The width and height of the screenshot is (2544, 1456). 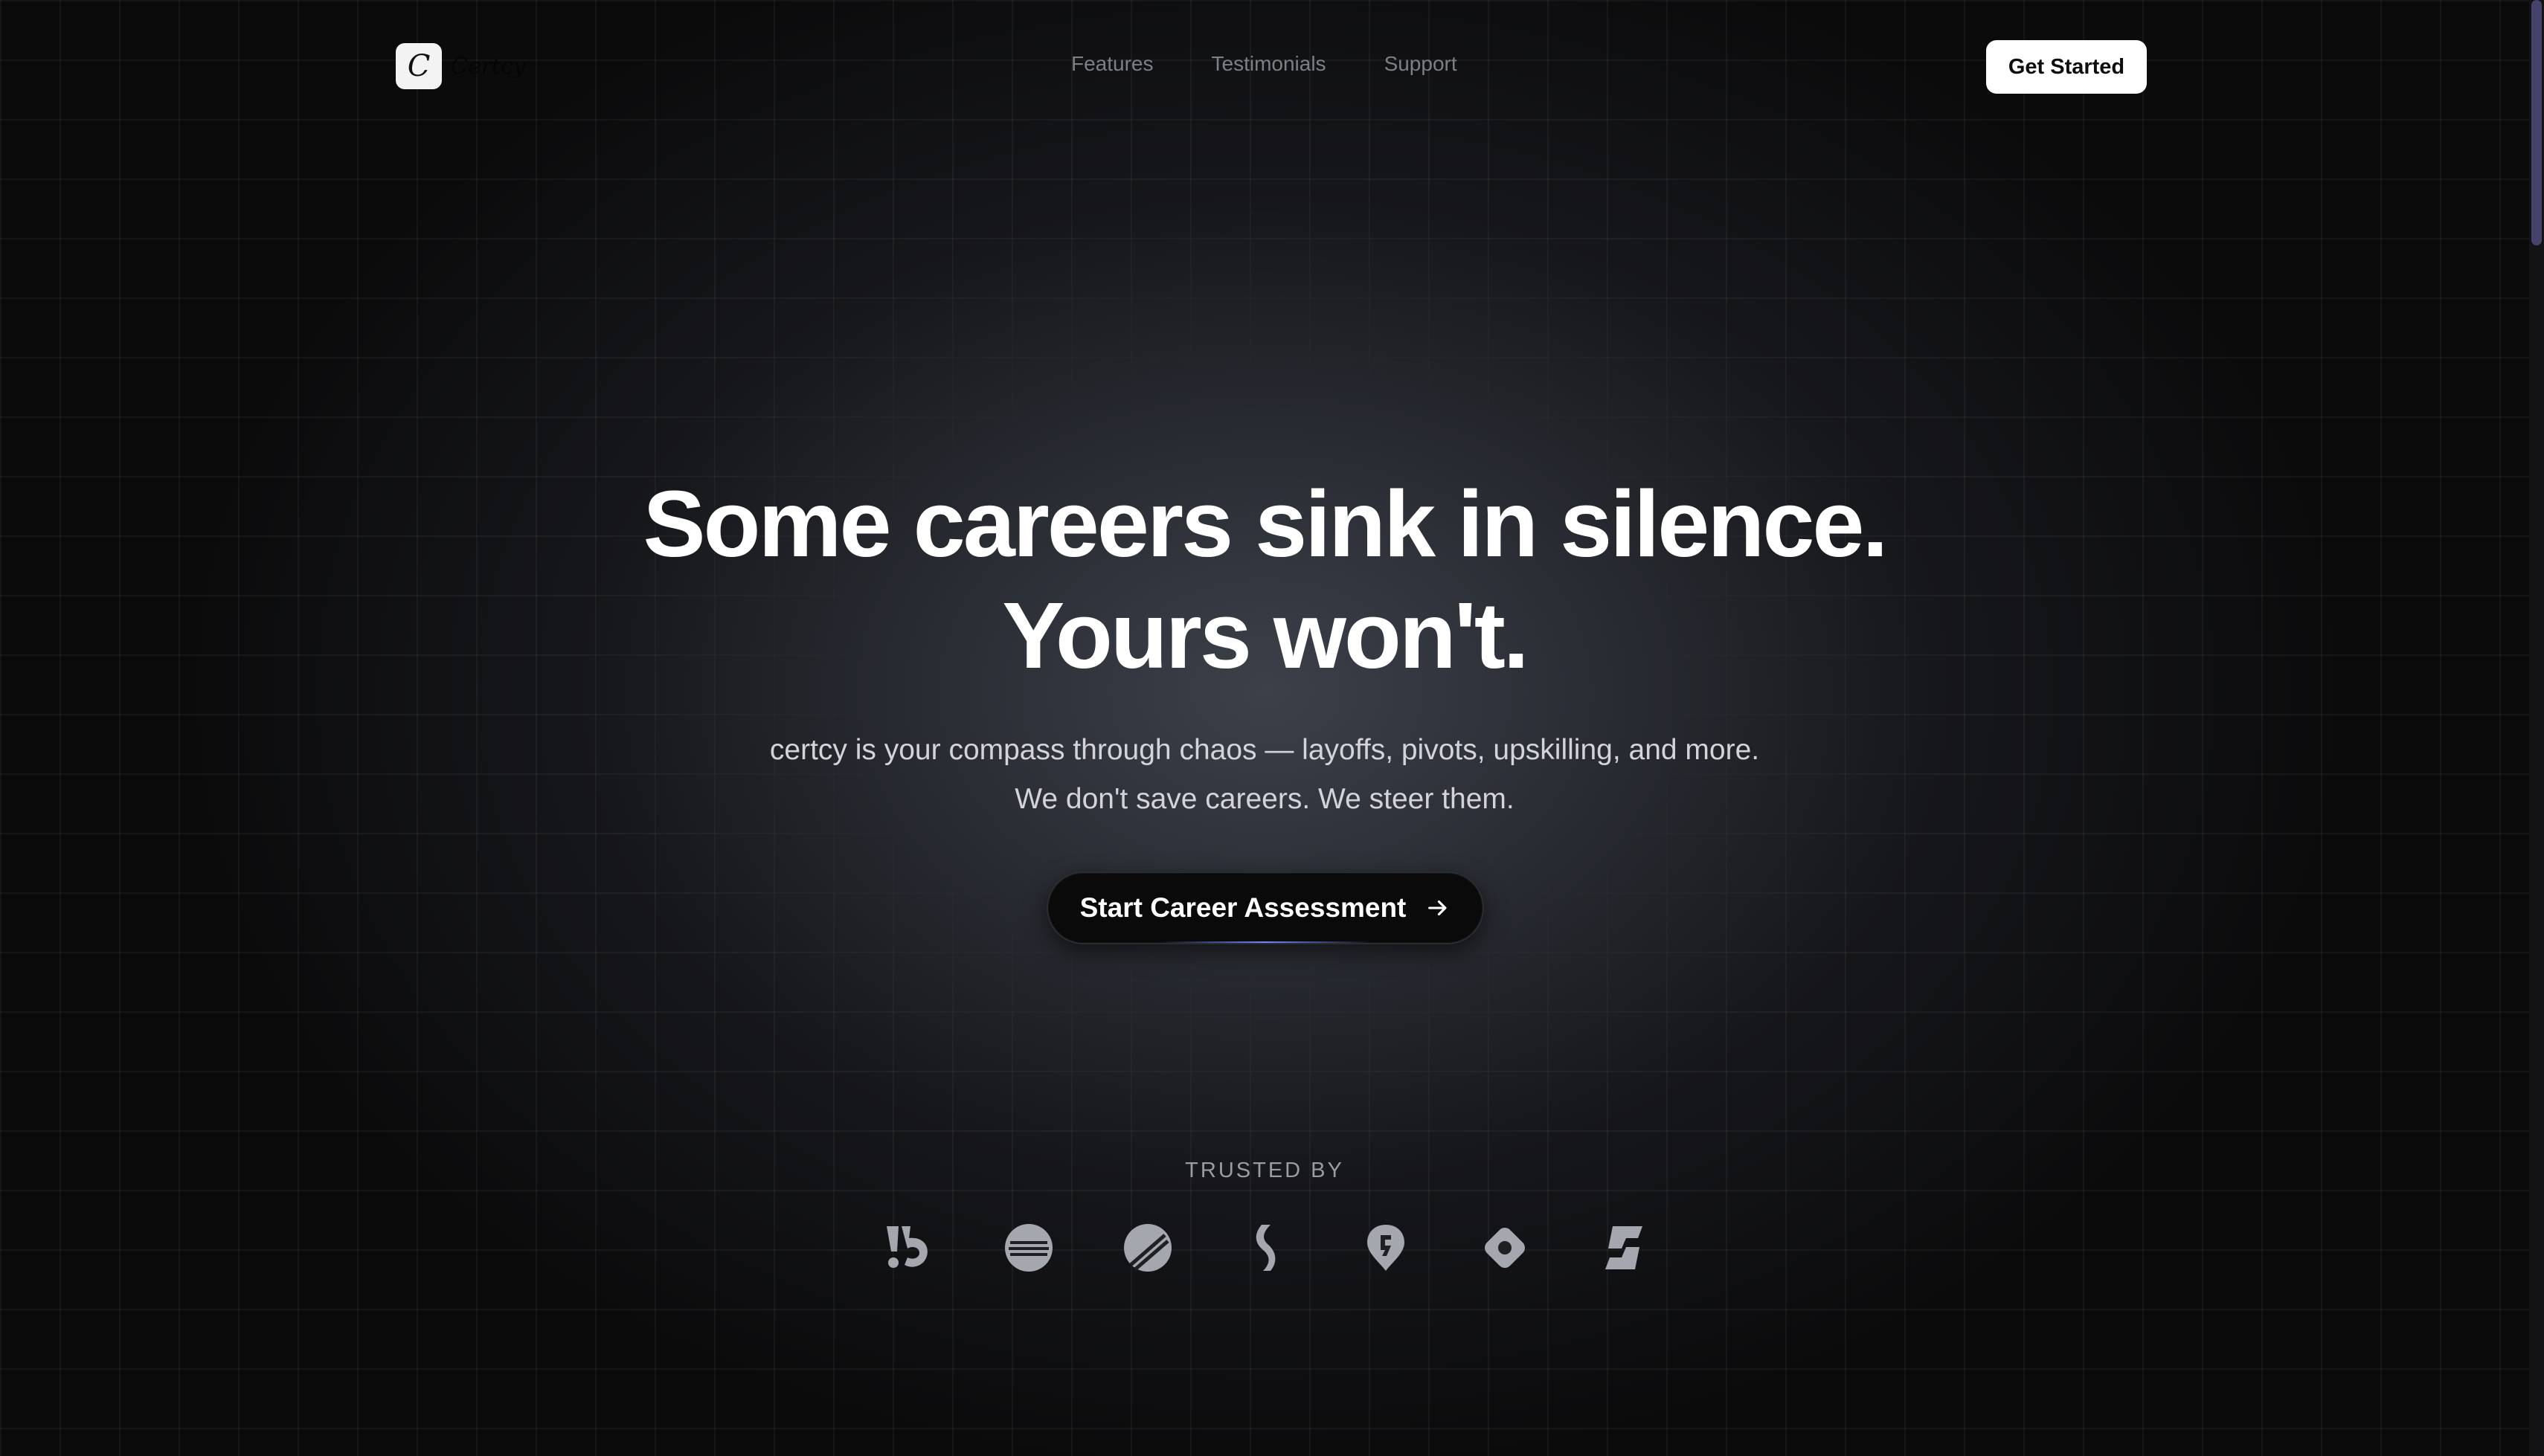 I want to click on nav-links: Features Testimonials Support, so click(x=1264, y=64).